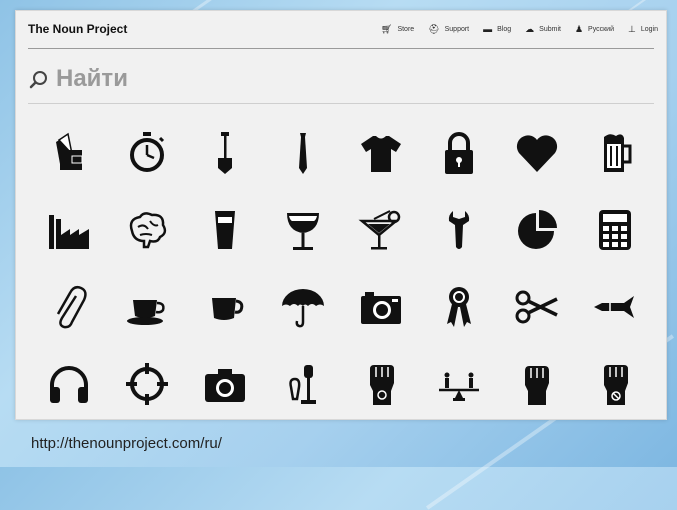 This screenshot has width=677, height=510. Describe the element at coordinates (335, 79) in the screenshot. I see `search-input` at that location.